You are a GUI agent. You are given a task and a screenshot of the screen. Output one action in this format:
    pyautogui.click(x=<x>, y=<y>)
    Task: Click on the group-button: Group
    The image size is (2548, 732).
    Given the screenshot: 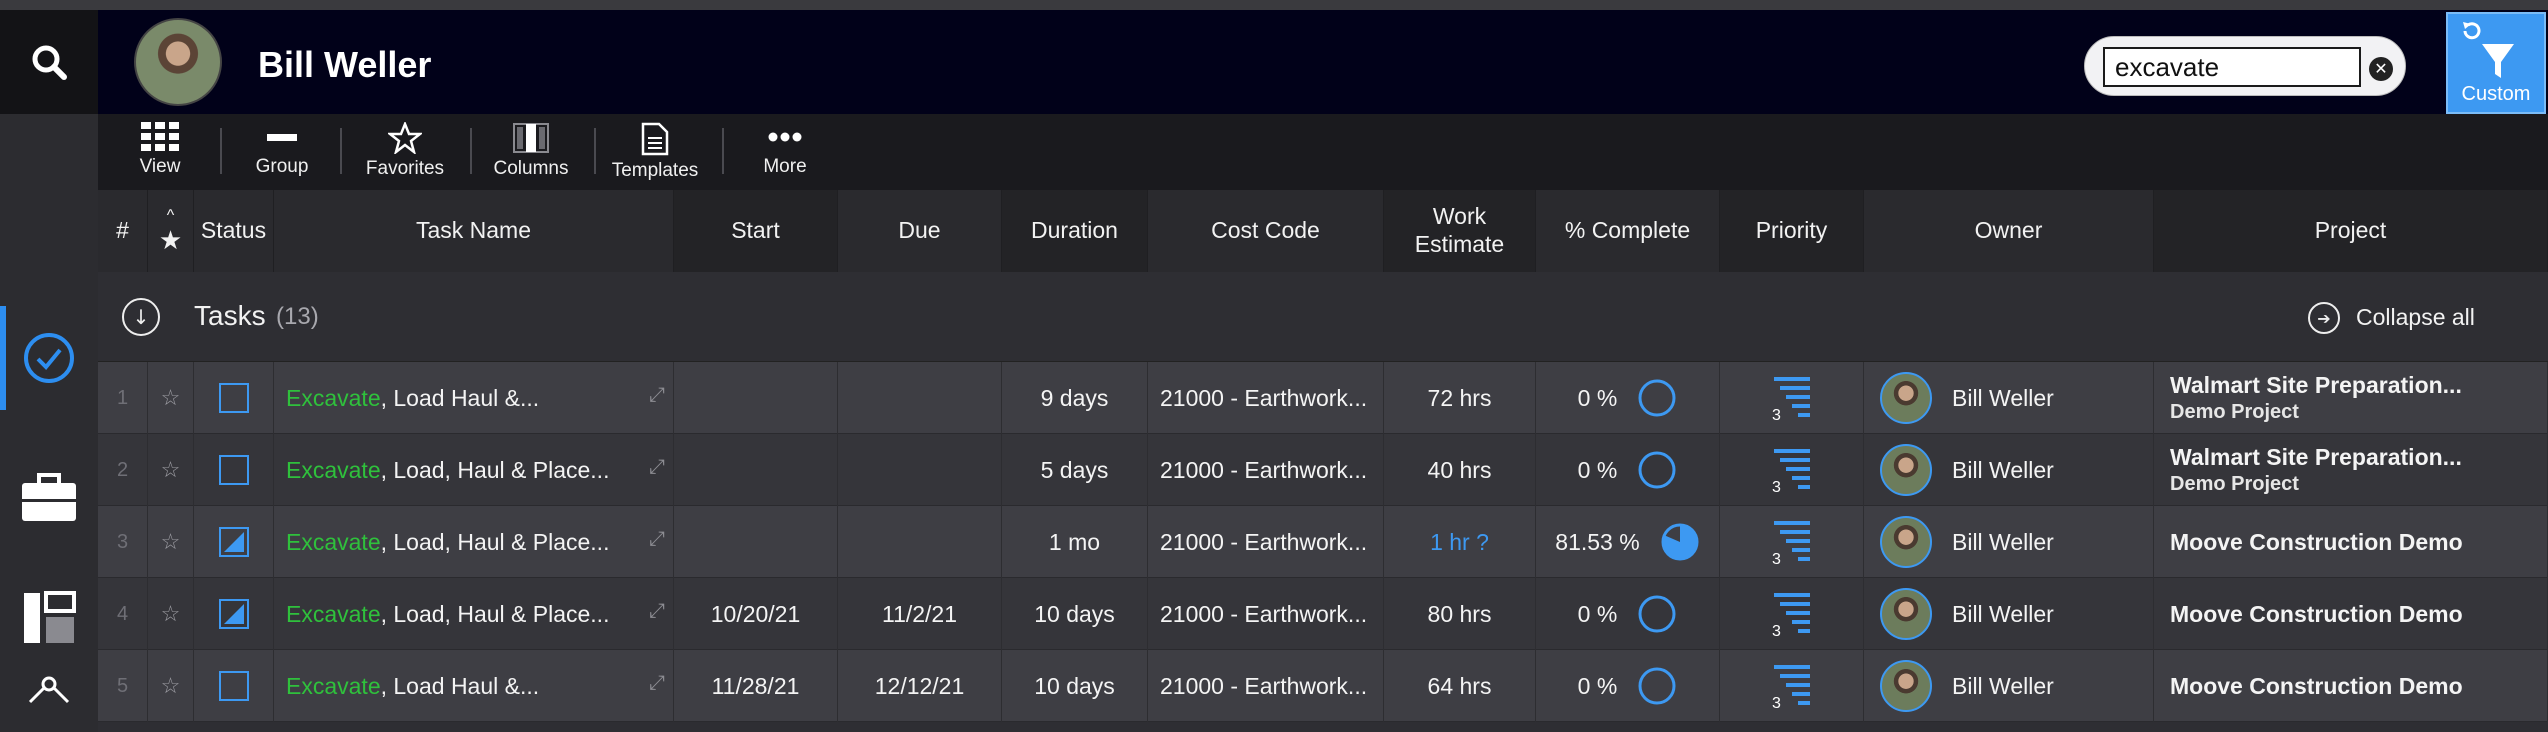 What is the action you would take?
    pyautogui.click(x=282, y=155)
    